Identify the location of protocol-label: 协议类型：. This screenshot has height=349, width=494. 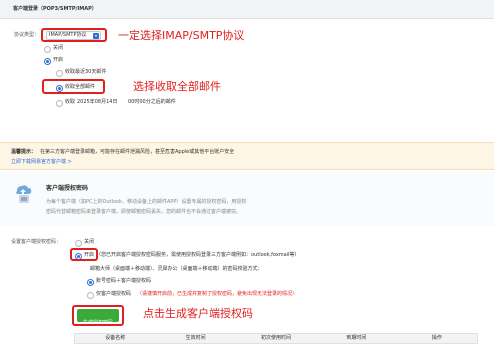
(27, 35).